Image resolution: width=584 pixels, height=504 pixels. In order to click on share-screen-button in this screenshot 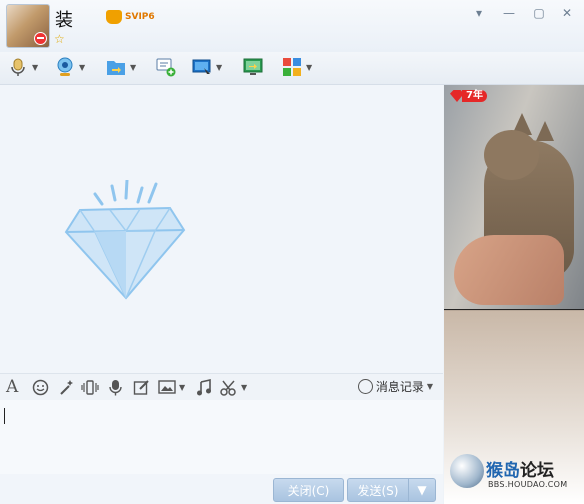, I will do `click(253, 67)`.